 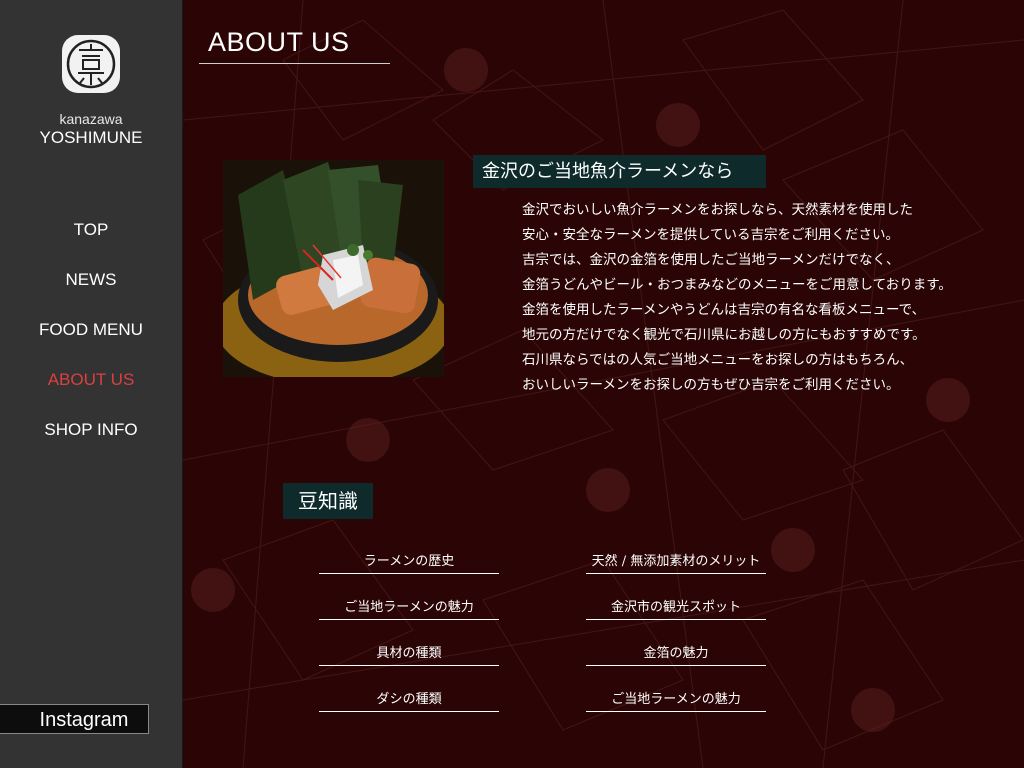 I want to click on link-topping-types: 具材の種類, so click(x=409, y=654).